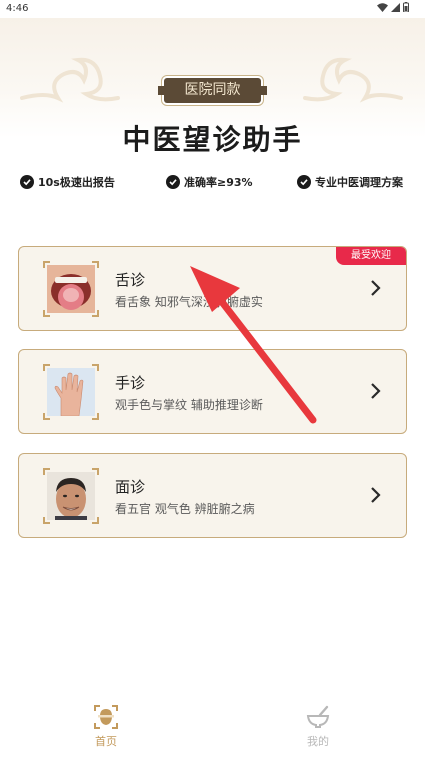 The image size is (425, 757). I want to click on signal-icon, so click(395, 7).